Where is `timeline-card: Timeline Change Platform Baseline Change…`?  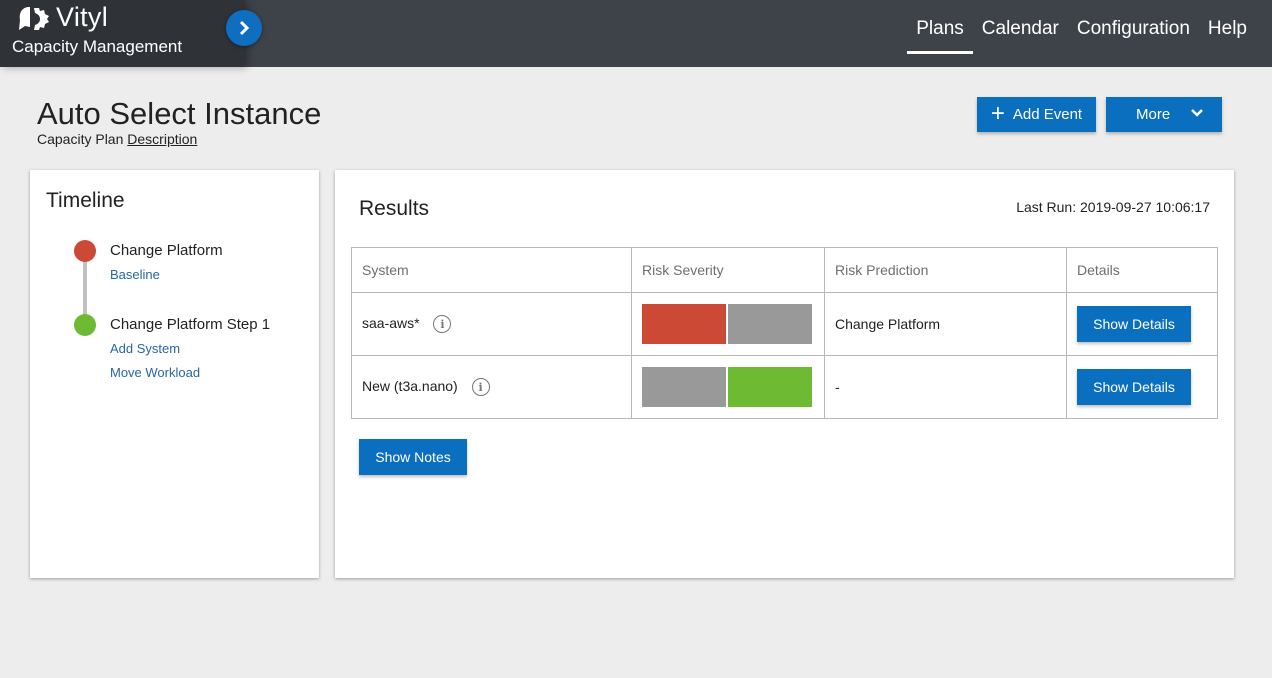
timeline-card: Timeline Change Platform Baseline Change… is located at coordinates (174, 374).